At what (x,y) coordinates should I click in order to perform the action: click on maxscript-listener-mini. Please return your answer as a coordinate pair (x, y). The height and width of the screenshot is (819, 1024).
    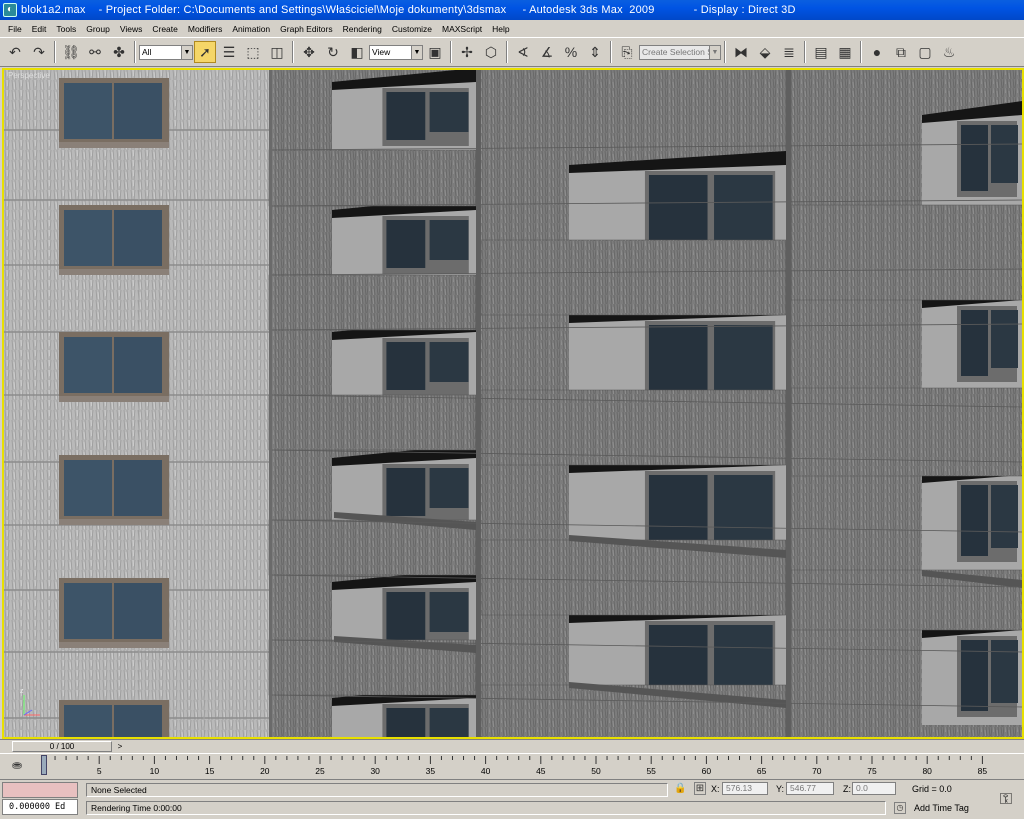
    Looking at the image, I should click on (40, 790).